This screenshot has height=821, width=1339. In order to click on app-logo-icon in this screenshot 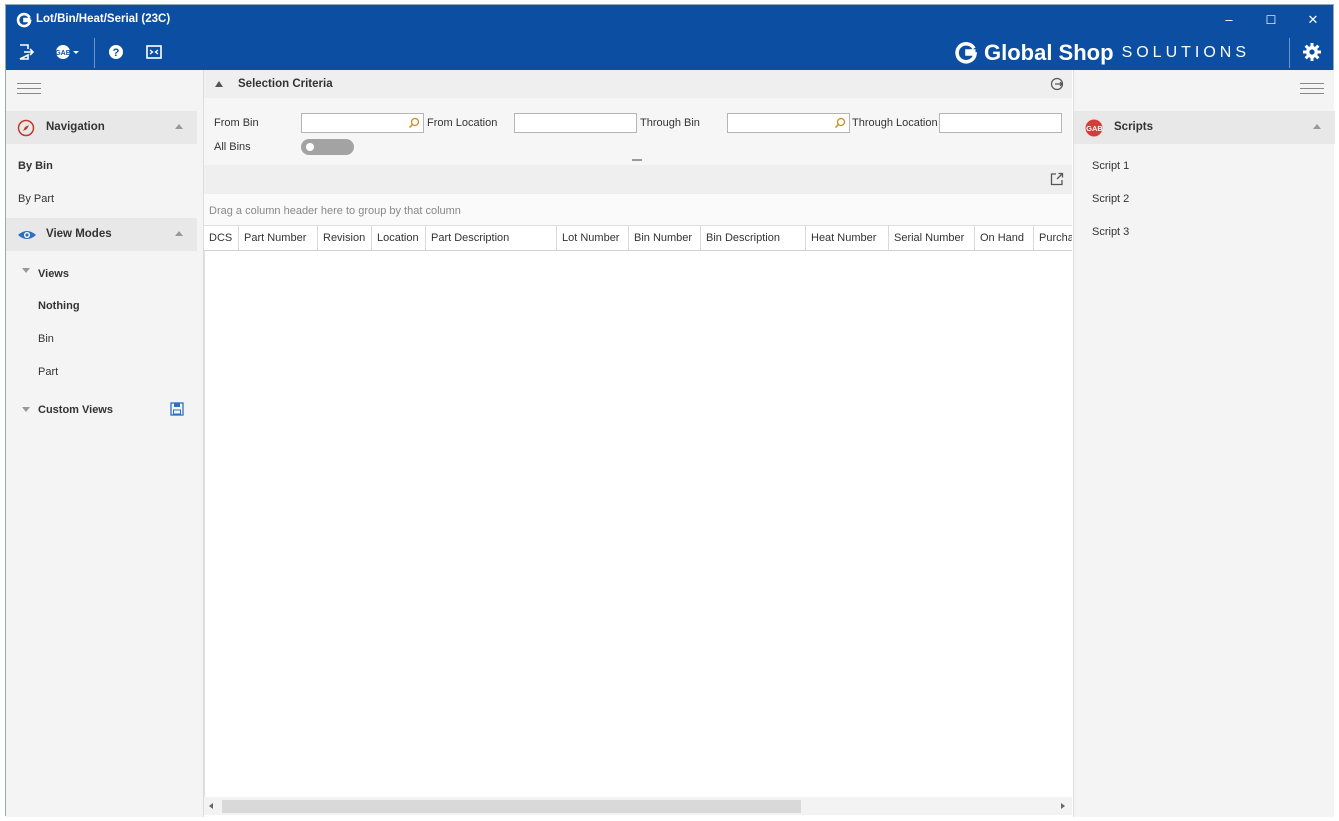, I will do `click(24, 20)`.